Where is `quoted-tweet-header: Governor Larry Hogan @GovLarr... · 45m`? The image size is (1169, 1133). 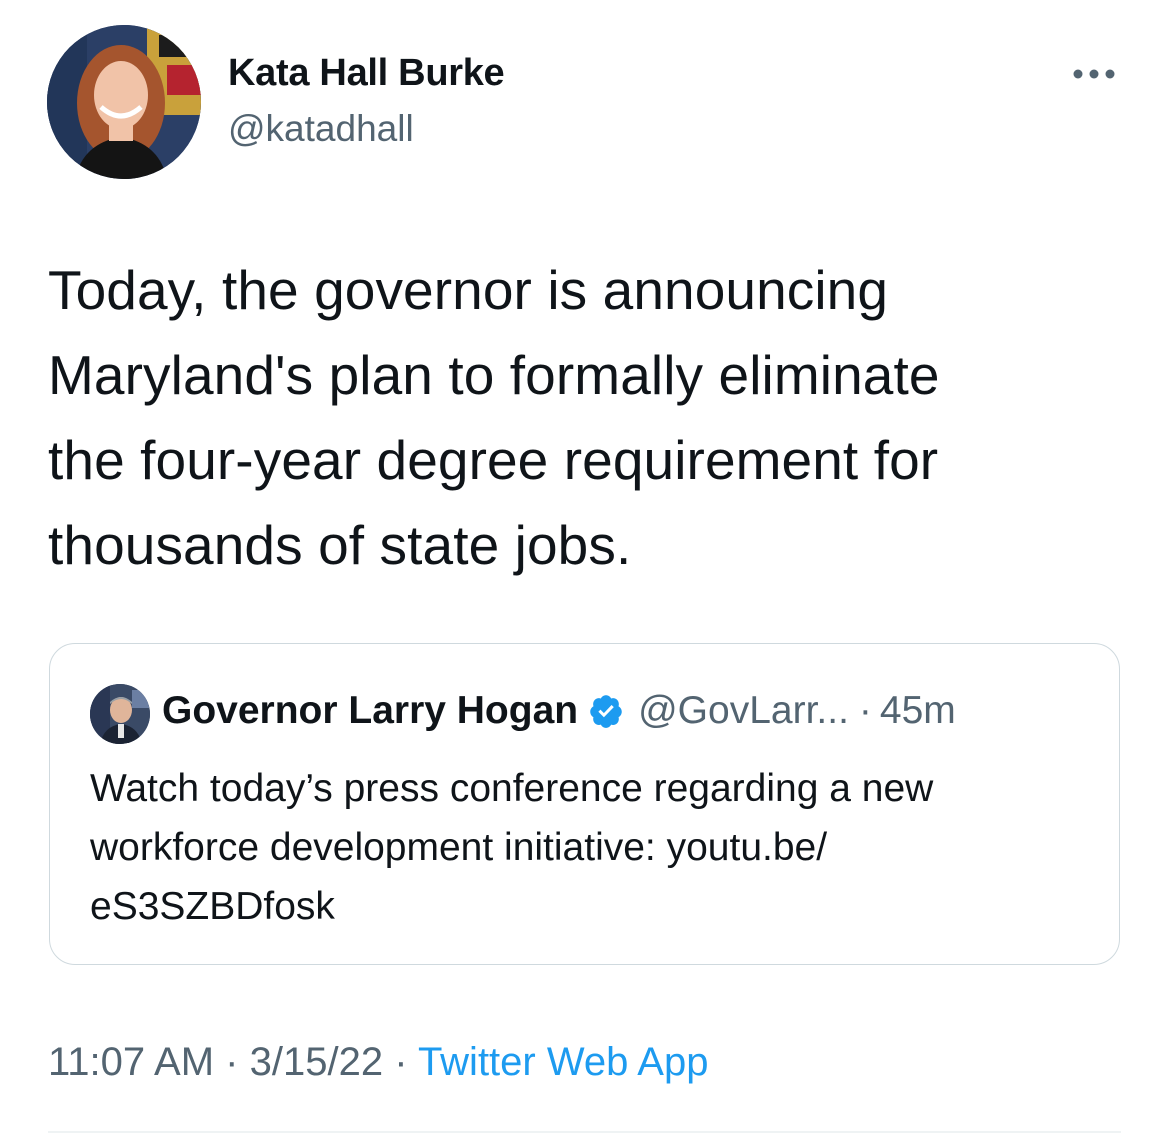 quoted-tweet-header: Governor Larry Hogan @GovLarr... · 45m is located at coordinates (559, 711).